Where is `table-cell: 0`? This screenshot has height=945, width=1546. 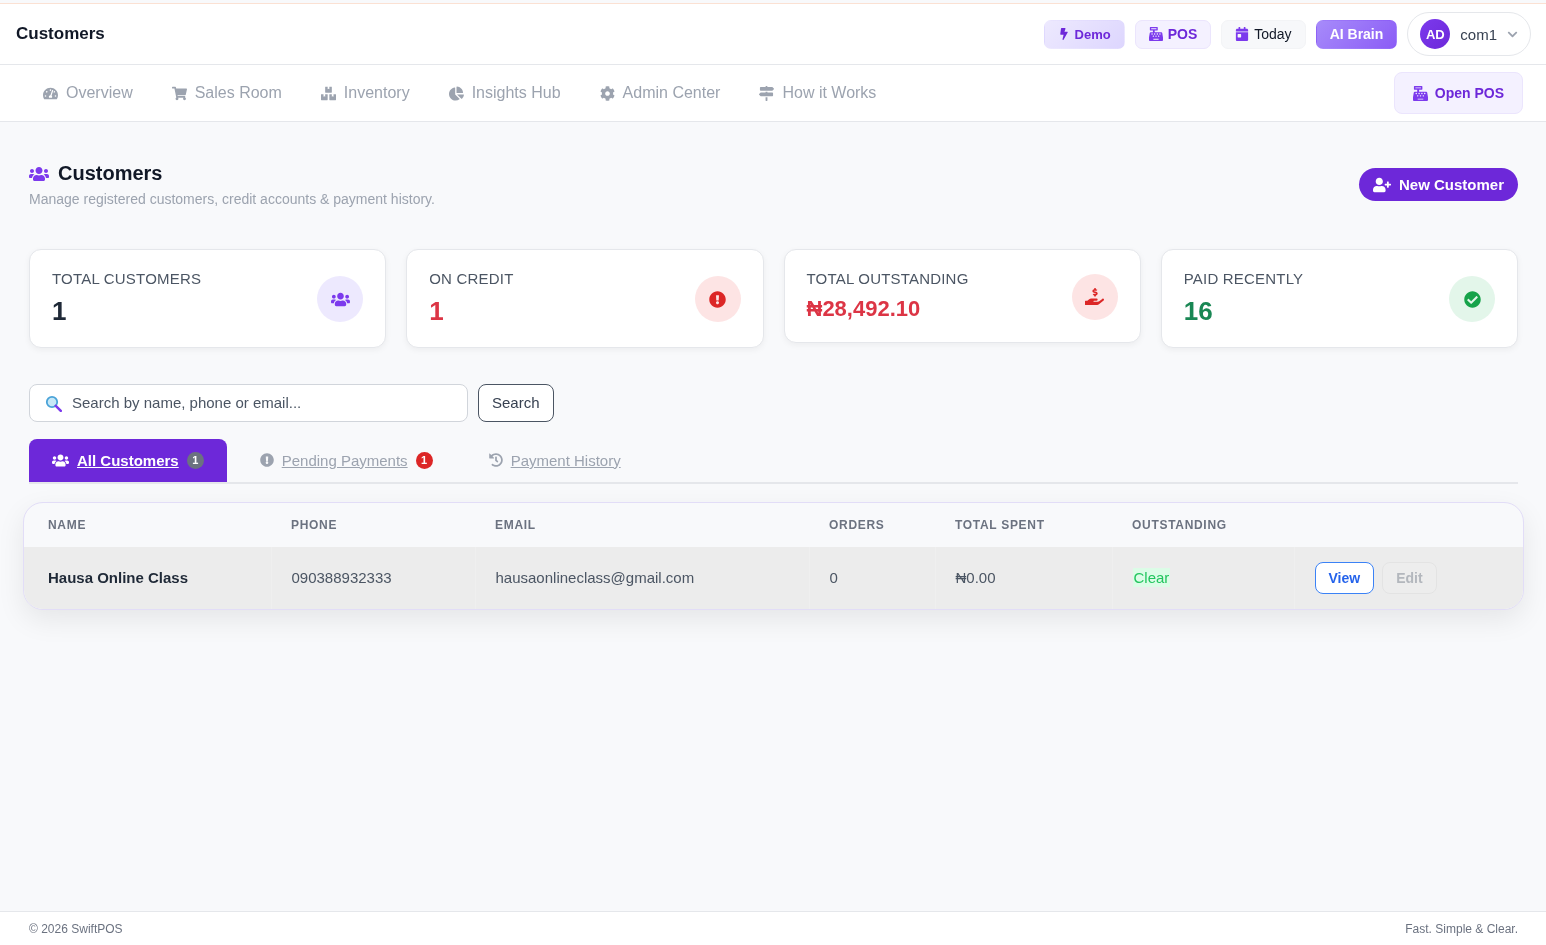 table-cell: 0 is located at coordinates (872, 577).